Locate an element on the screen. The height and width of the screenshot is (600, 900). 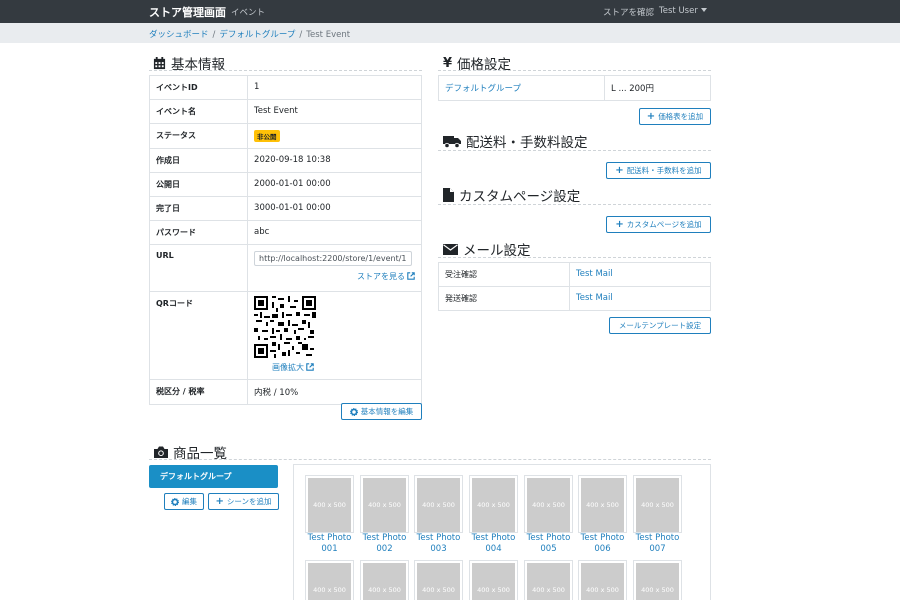
url-field: http://localhost:2200/store/1/event/1 is located at coordinates (333, 258).